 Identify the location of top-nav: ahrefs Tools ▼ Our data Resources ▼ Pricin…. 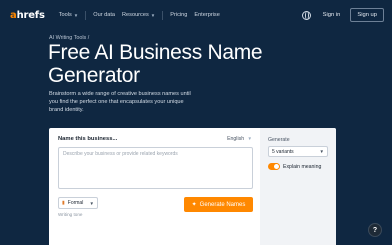
(196, 15).